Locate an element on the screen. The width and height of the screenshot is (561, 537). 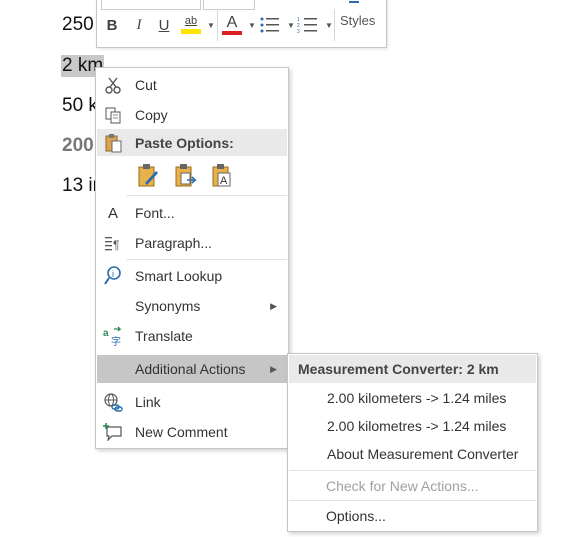
submenu-item-about: About Measurement Converter is located at coordinates (412, 454).